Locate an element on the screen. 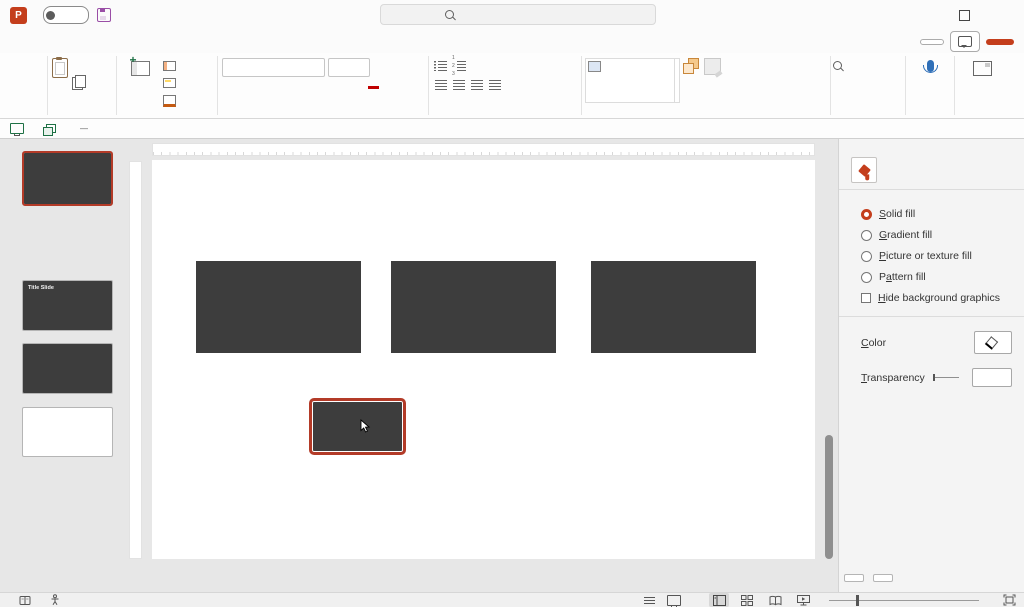 The height and width of the screenshot is (607, 1024). align-left-button is located at coordinates (440, 84).